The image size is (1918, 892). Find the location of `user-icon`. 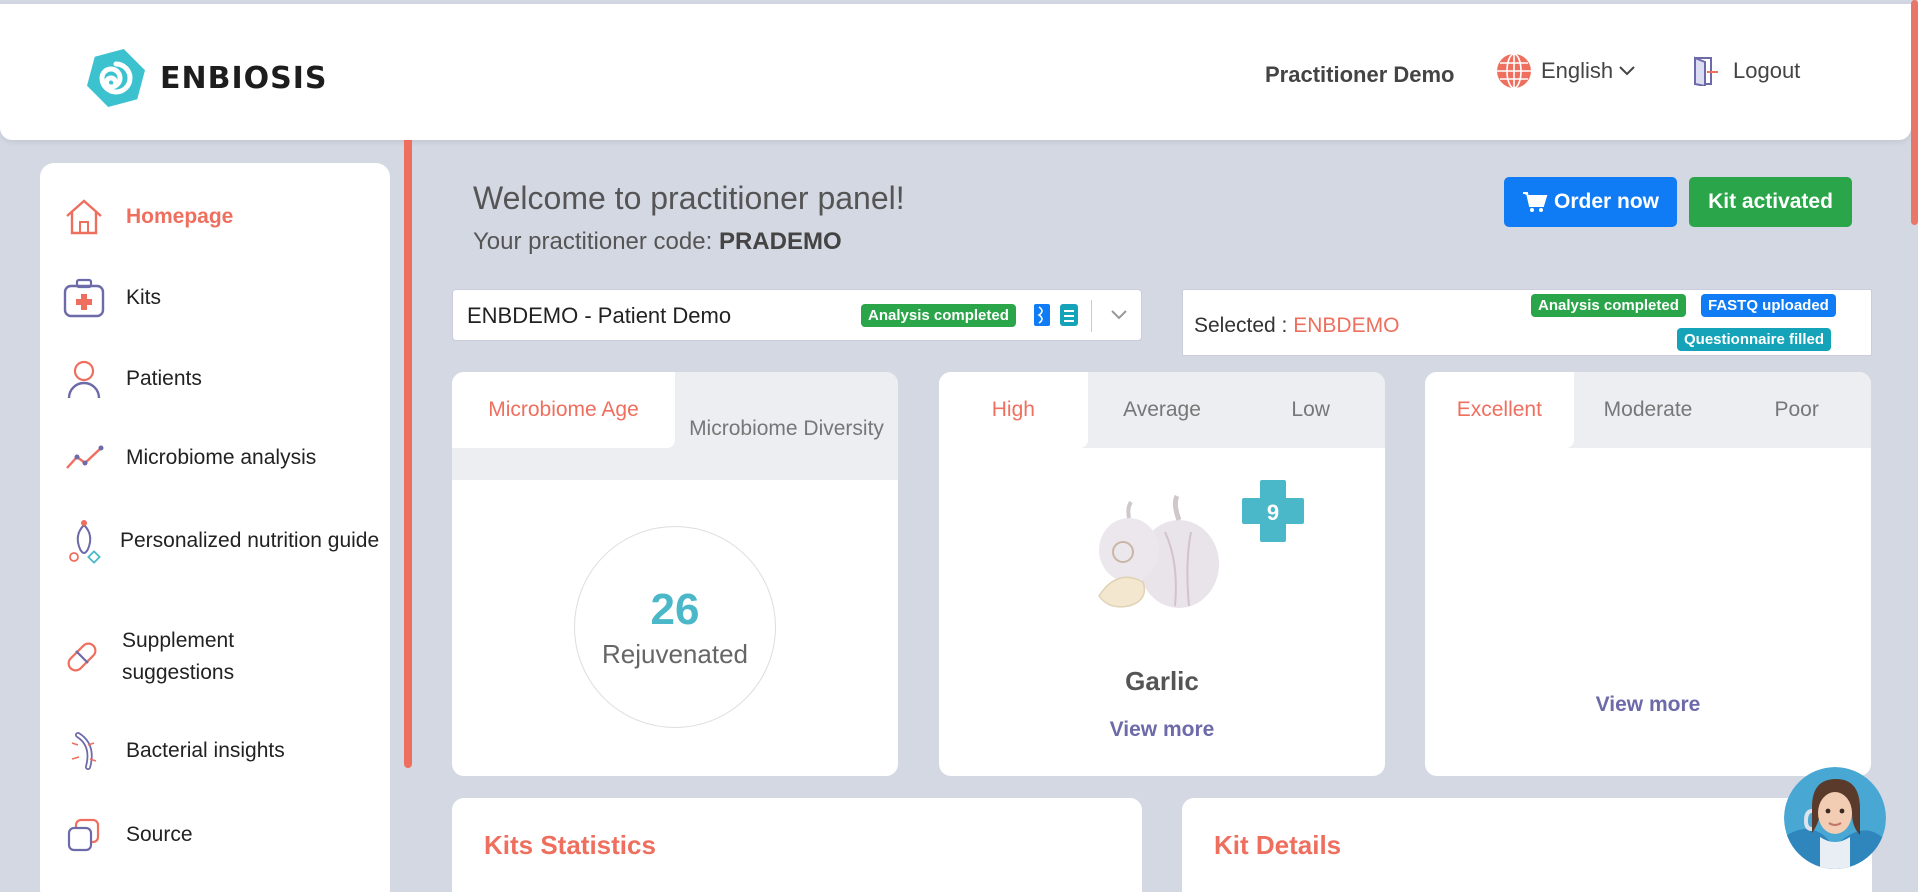

user-icon is located at coordinates (84, 379).